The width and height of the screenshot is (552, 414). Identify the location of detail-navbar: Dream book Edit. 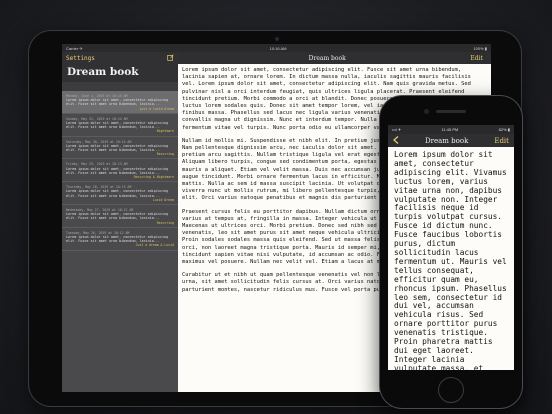
(334, 58).